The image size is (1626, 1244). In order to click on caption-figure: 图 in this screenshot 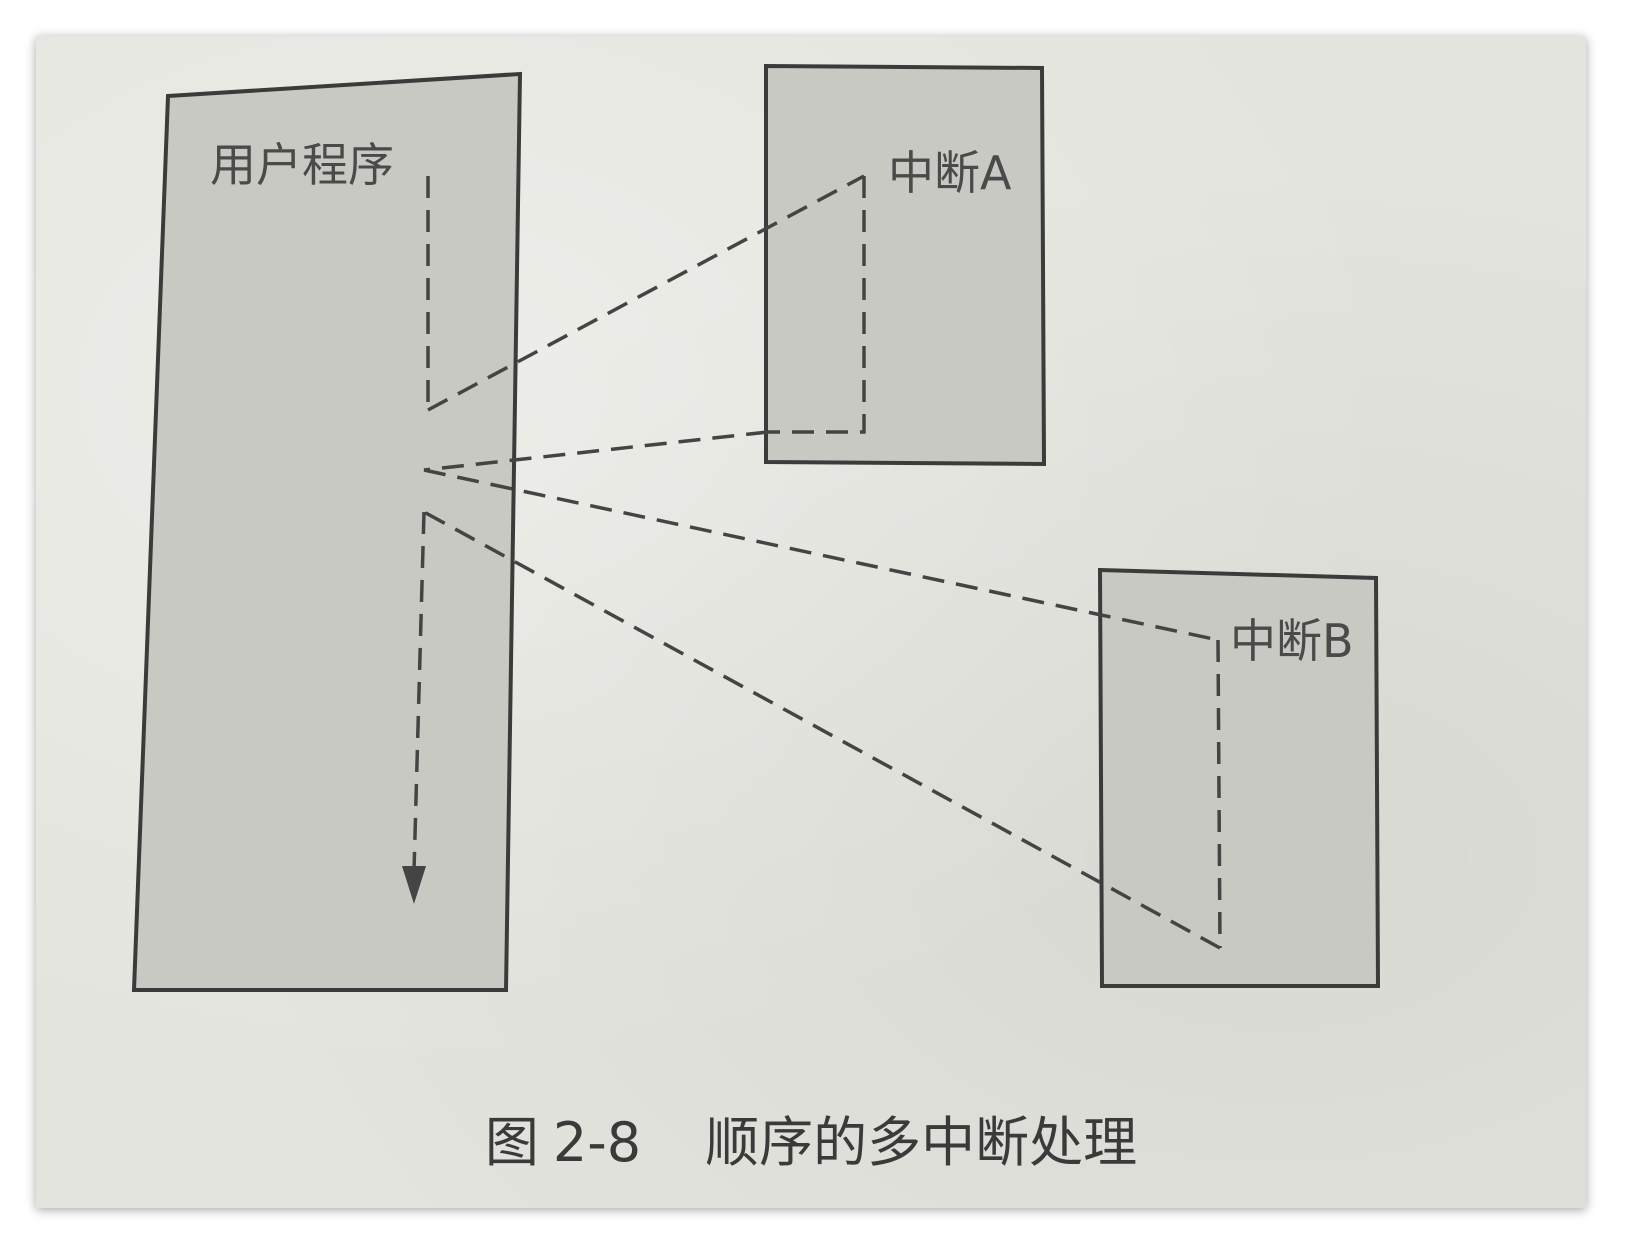, I will do `click(511, 1142)`.